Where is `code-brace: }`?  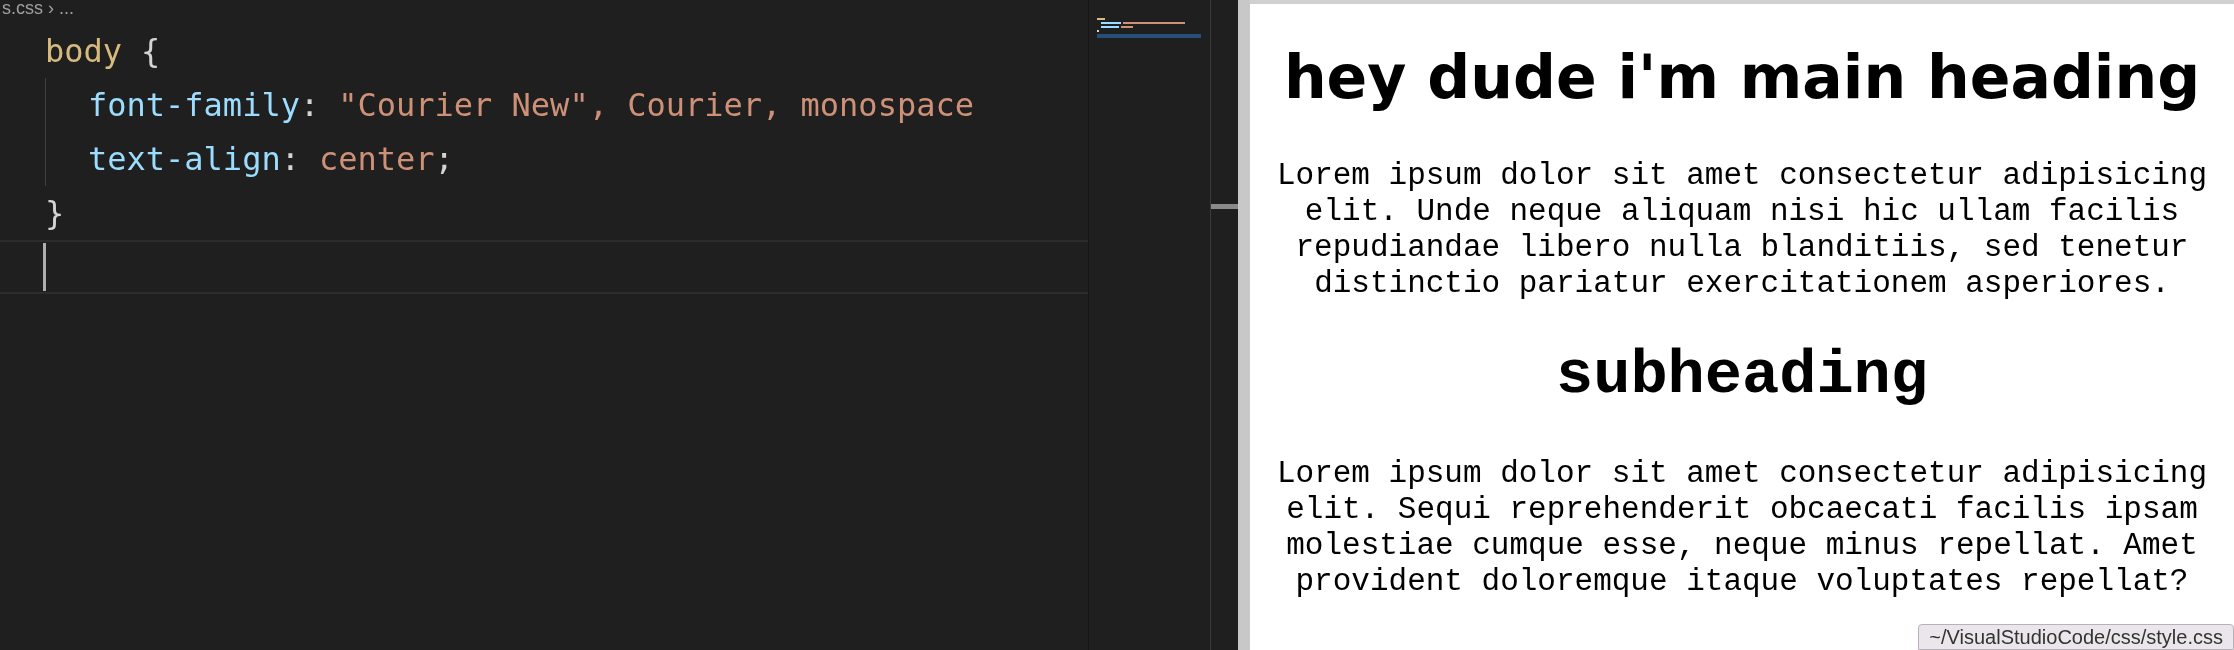 code-brace: } is located at coordinates (55, 213).